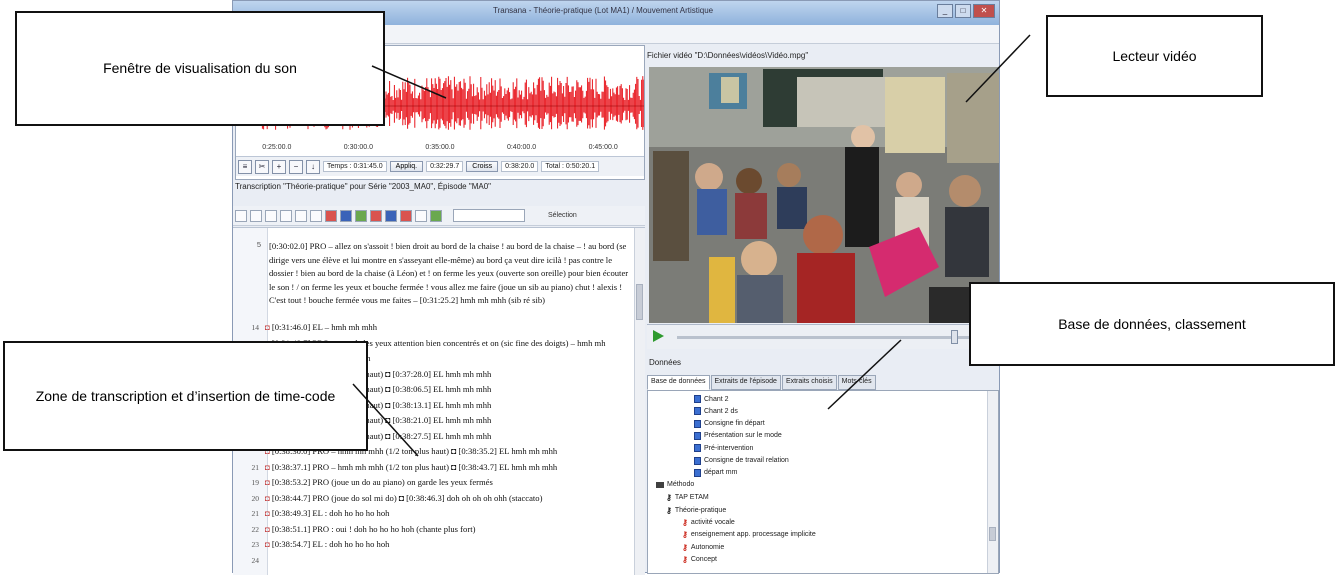  Describe the element at coordinates (409, 82) in the screenshot. I see `sound-pointer-line` at that location.